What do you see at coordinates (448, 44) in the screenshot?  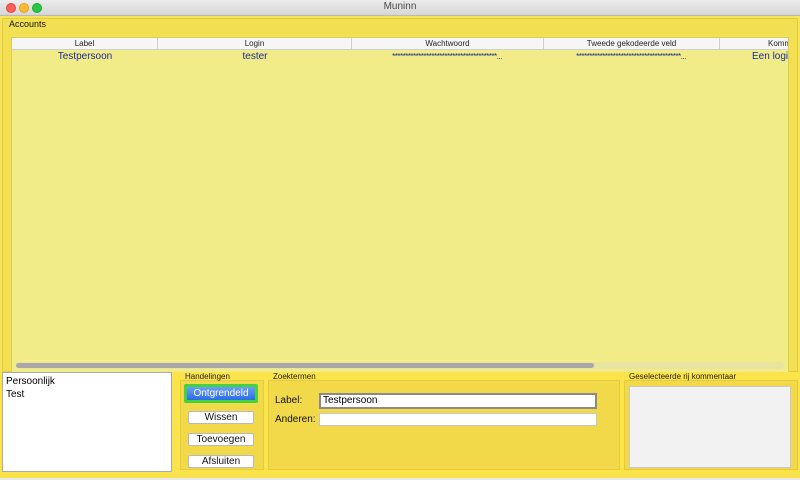 I see `column-header-wachtwoord: Wachtwoord` at bounding box center [448, 44].